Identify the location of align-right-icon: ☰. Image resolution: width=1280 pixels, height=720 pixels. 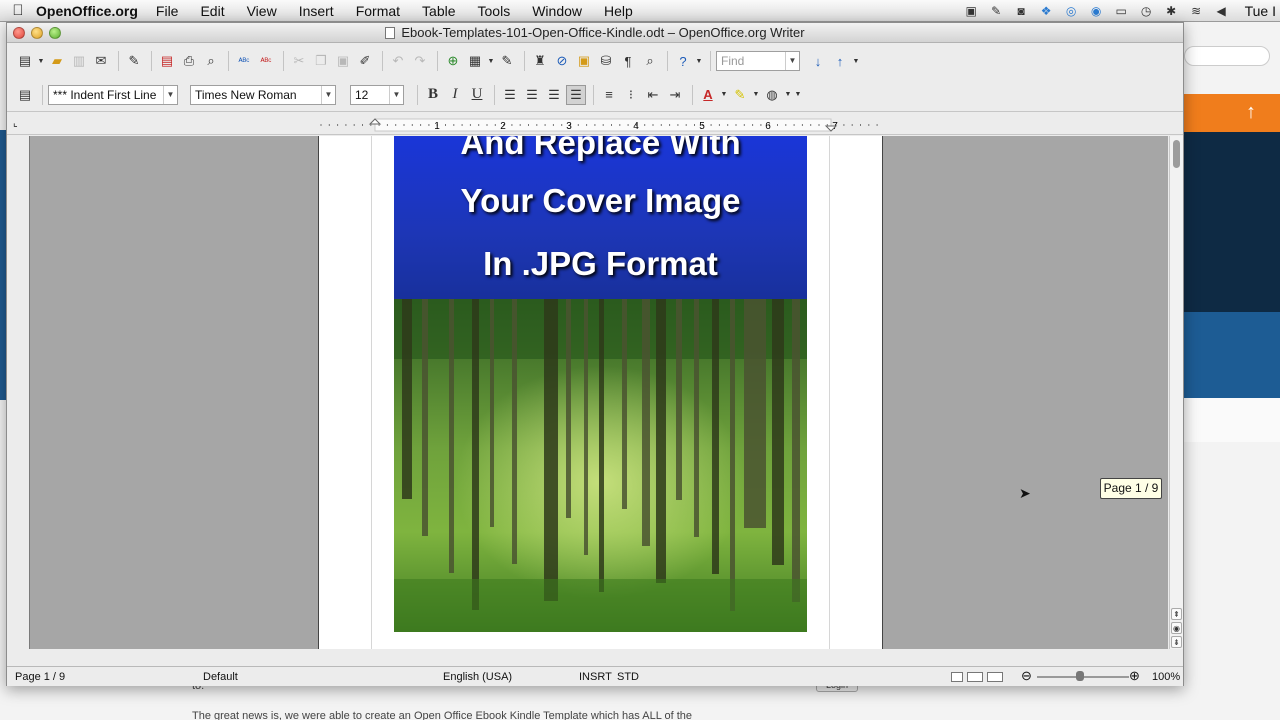
(554, 95).